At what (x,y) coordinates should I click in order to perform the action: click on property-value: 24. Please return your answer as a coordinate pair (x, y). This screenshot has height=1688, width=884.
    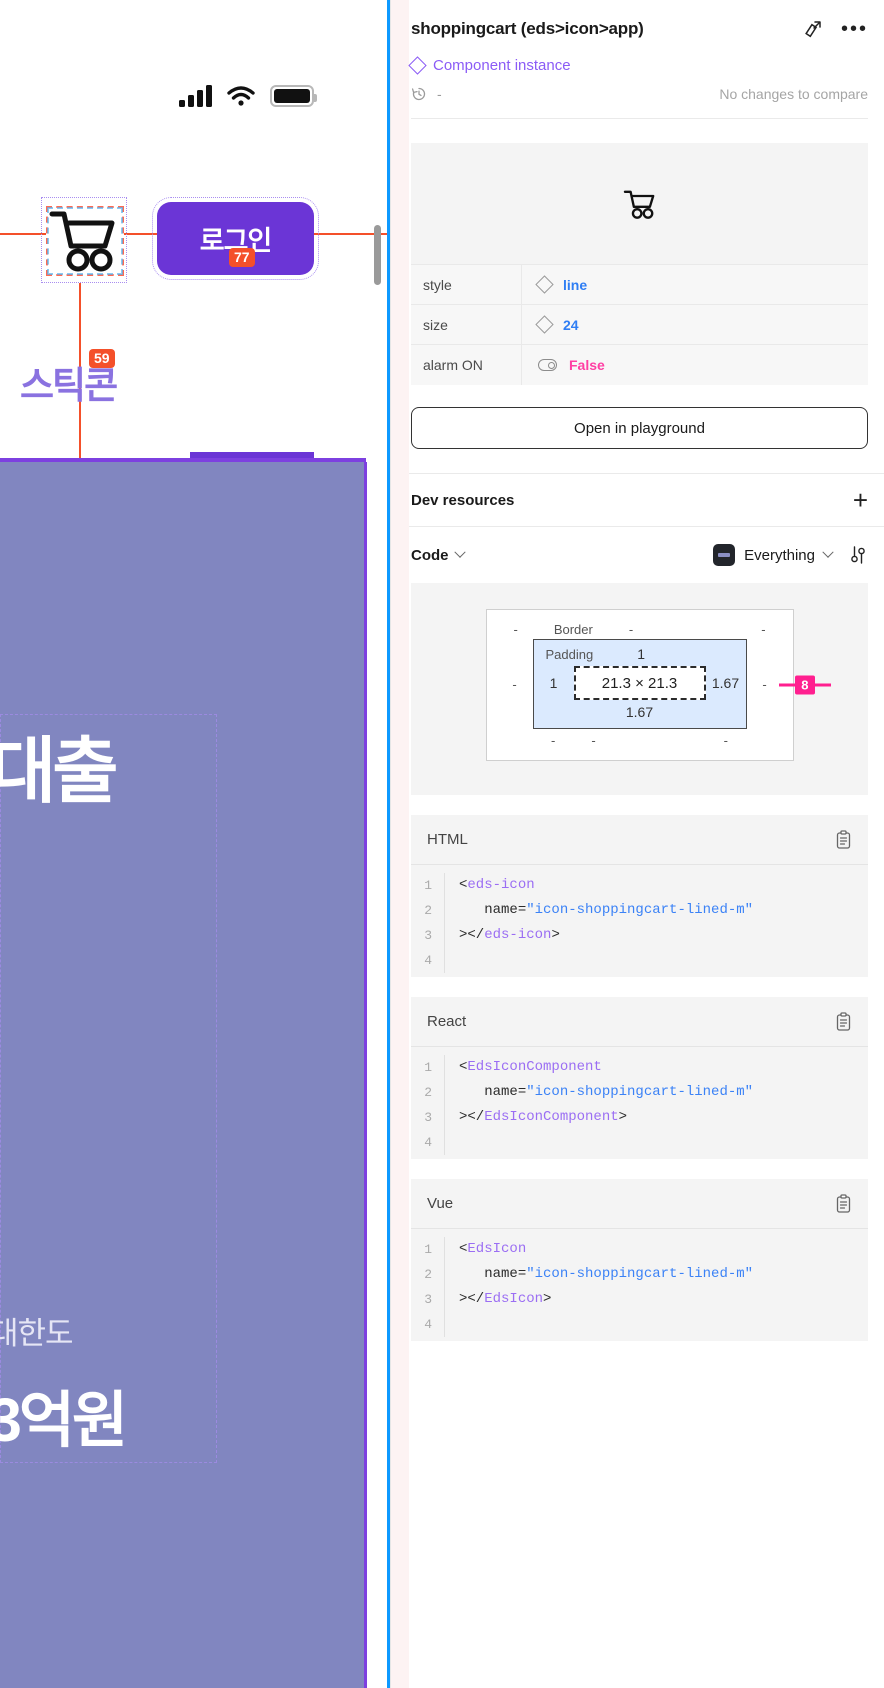
    Looking at the image, I should click on (571, 325).